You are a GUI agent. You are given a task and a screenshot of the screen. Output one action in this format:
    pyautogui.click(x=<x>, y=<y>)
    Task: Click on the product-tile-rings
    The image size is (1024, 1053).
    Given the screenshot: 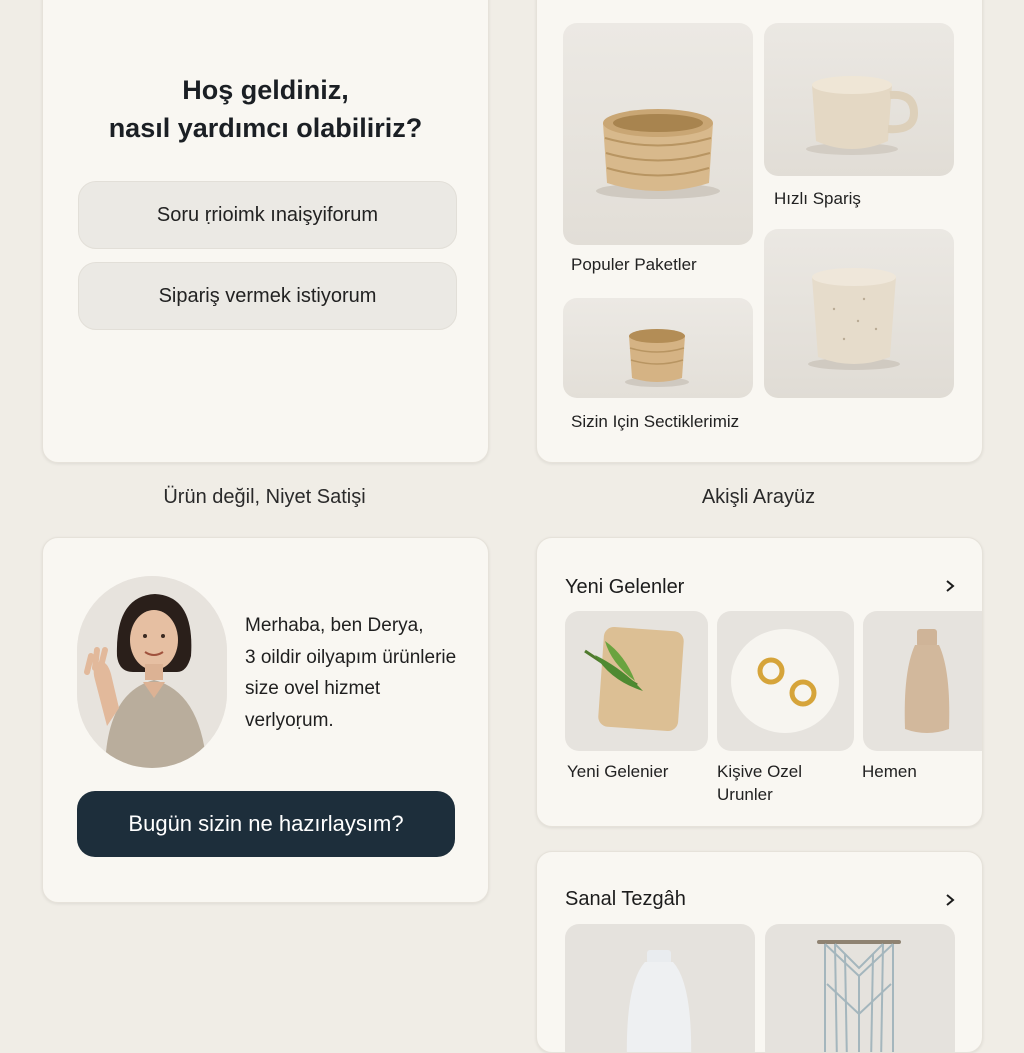 What is the action you would take?
    pyautogui.click(x=785, y=681)
    